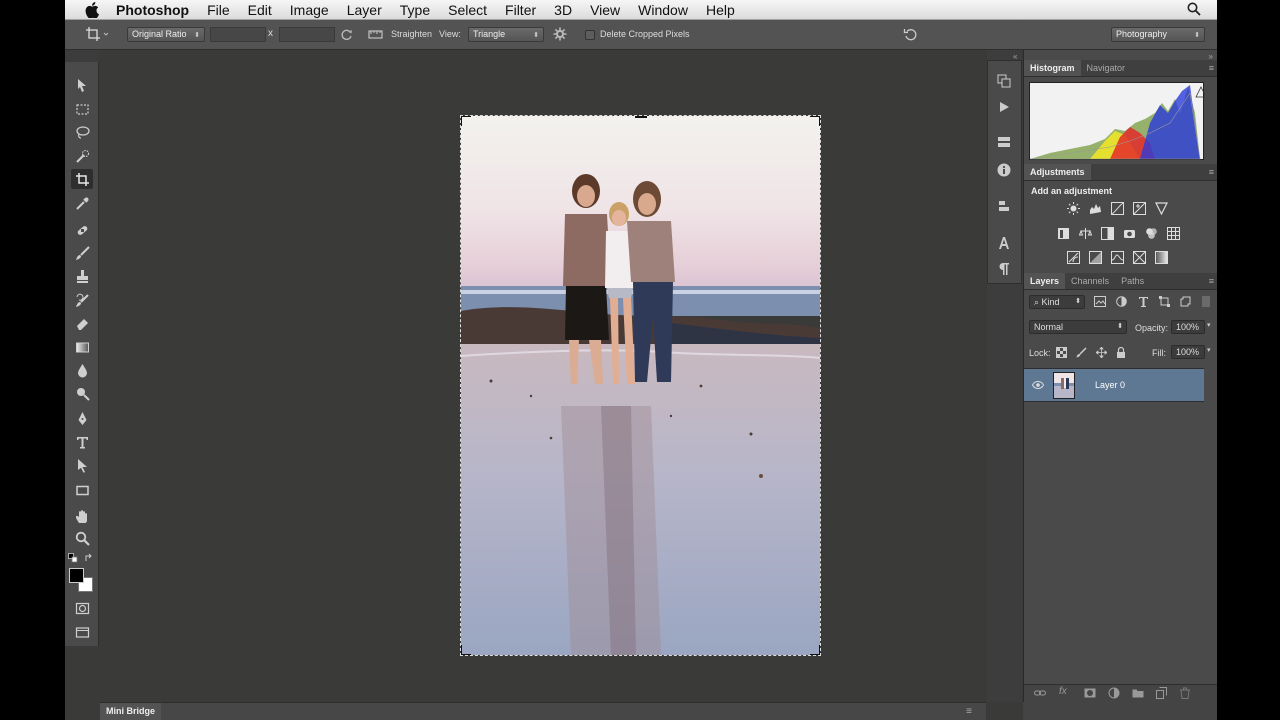  I want to click on actions-play-icon, so click(1004, 107).